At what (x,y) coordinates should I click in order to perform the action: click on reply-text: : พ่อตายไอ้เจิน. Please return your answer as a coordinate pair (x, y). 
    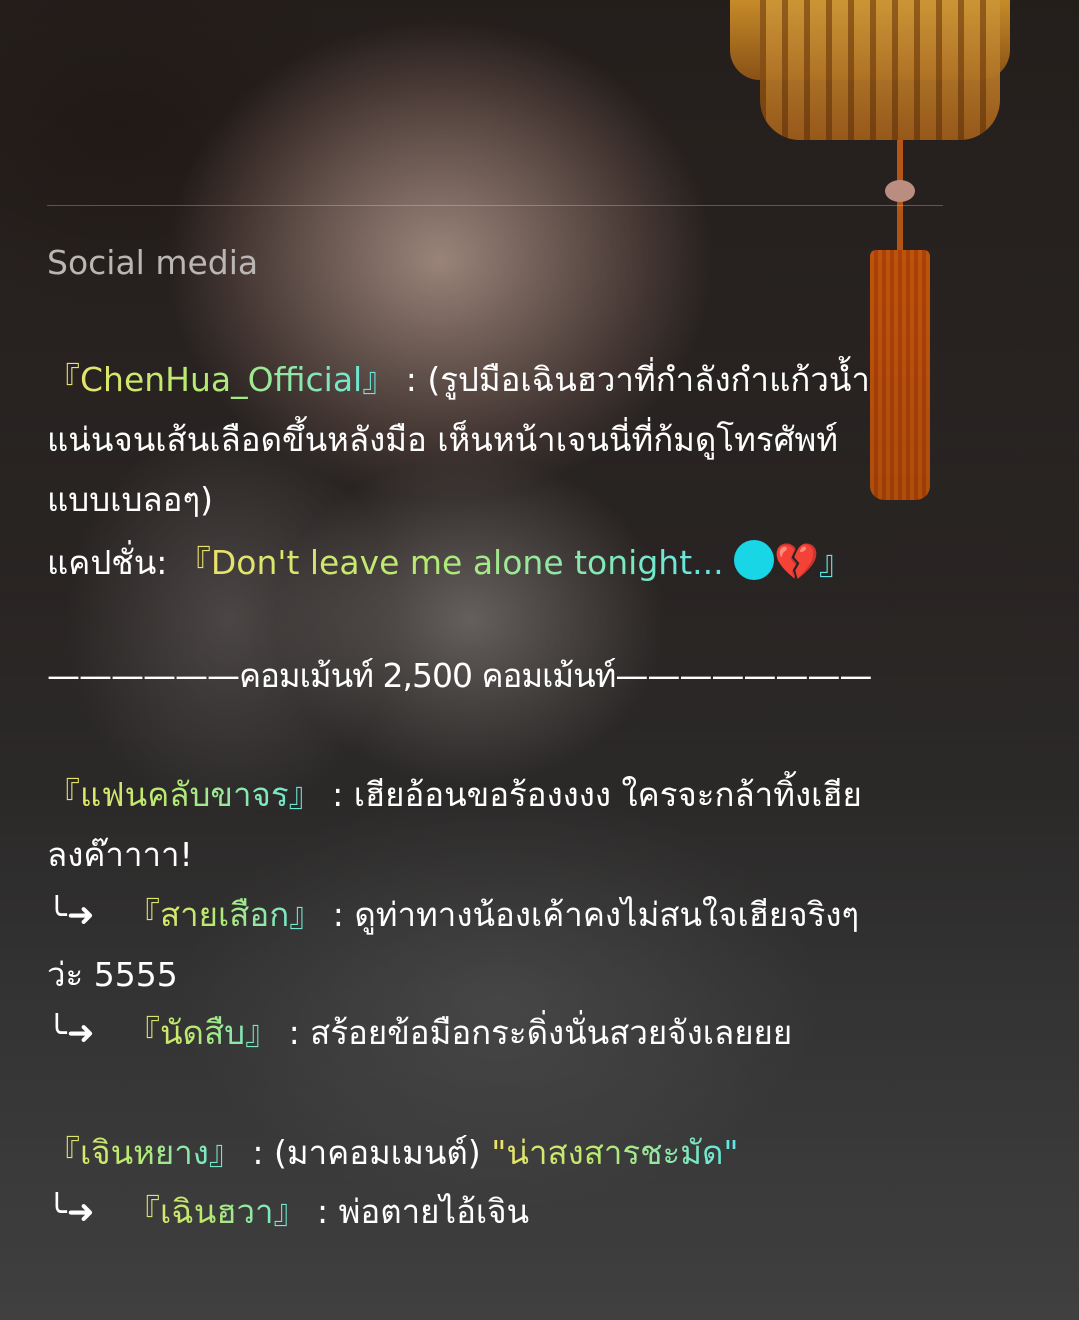
    Looking at the image, I should click on (418, 1211).